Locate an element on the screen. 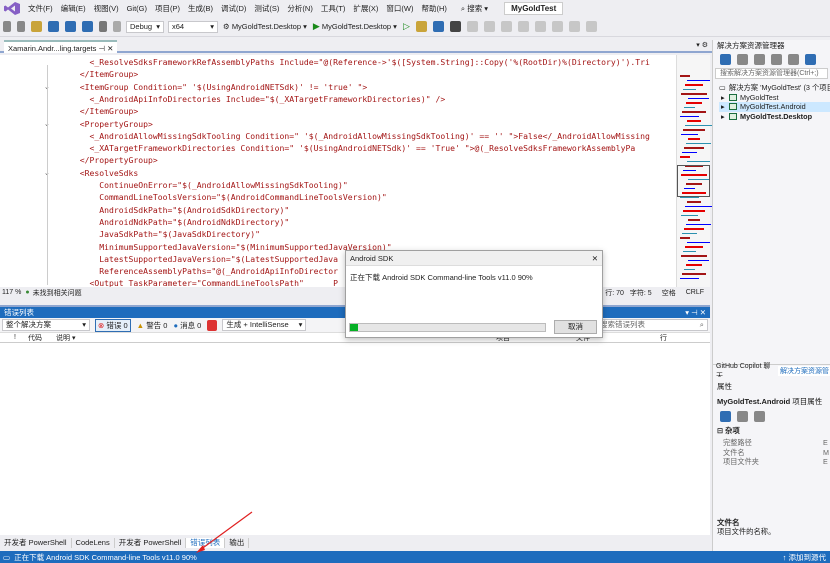  close-tab-icon: ✕ is located at coordinates (110, 48).